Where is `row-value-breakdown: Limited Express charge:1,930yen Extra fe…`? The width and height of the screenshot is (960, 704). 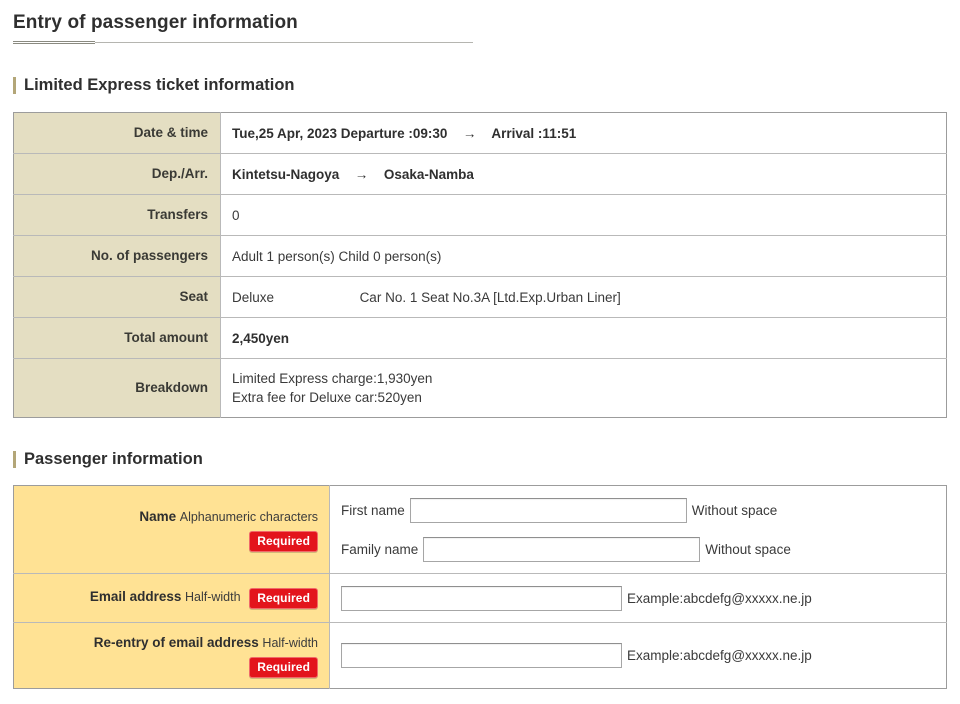
row-value-breakdown: Limited Express charge:1,930yen Extra fe… is located at coordinates (583, 388).